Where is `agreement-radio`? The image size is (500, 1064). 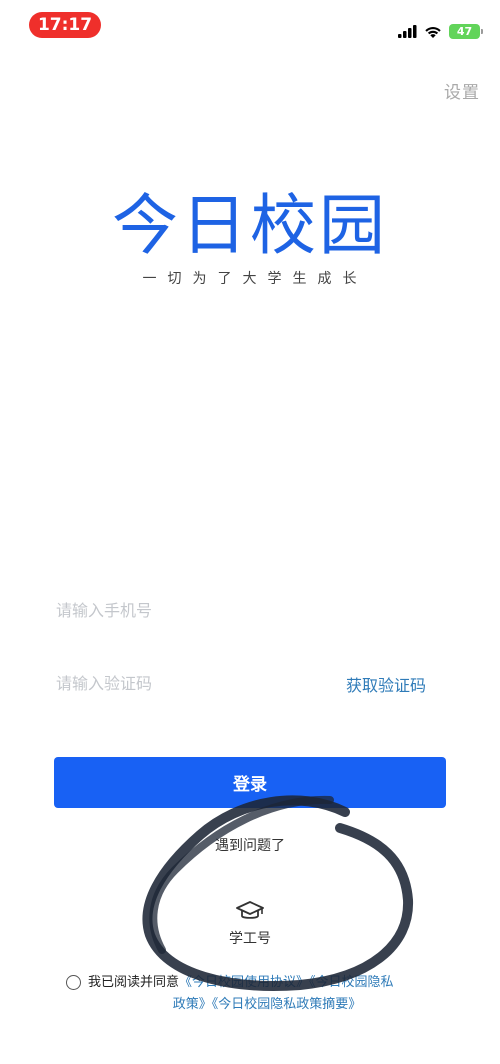 agreement-radio is located at coordinates (73, 982).